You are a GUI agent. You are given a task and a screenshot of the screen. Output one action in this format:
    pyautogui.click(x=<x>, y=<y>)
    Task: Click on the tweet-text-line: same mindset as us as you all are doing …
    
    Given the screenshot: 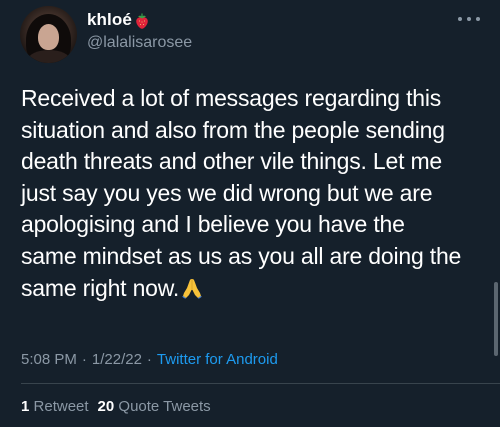 What is the action you would take?
    pyautogui.click(x=241, y=255)
    